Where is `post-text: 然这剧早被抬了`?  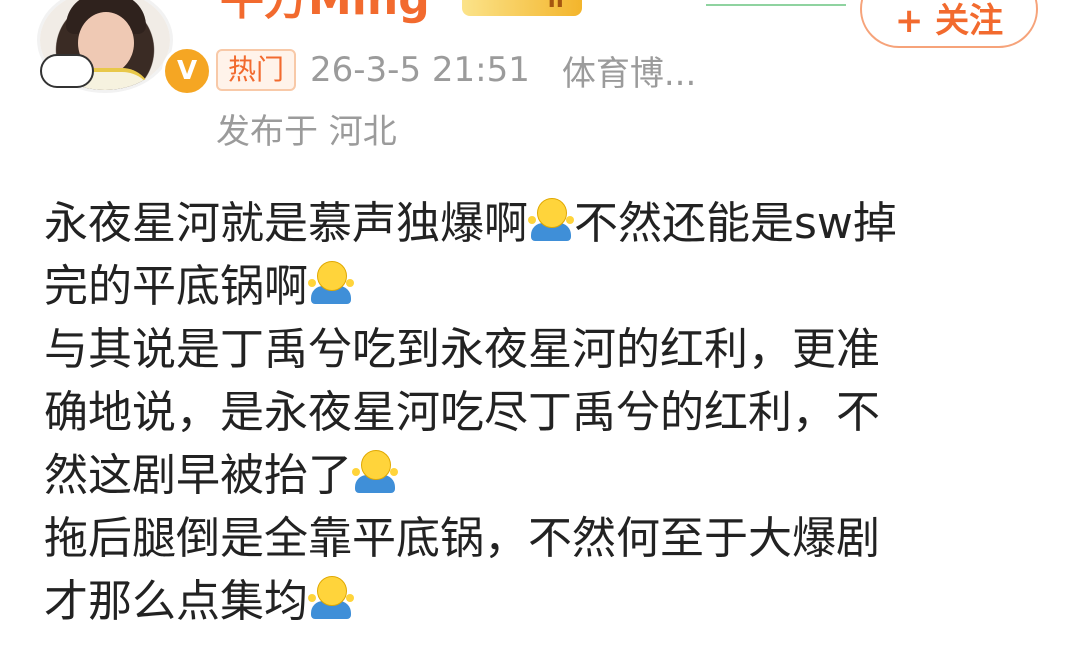
post-text: 然这剧早被抬了 is located at coordinates (198, 475).